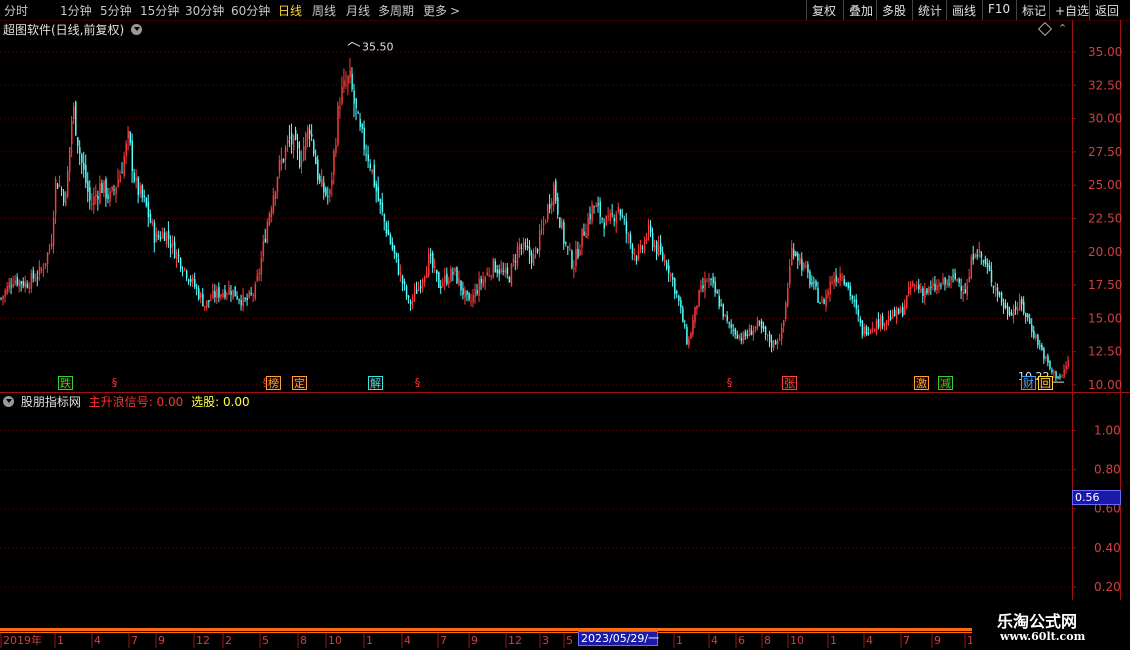 This screenshot has width=1130, height=650. I want to click on max-price-label: 35.50, so click(378, 46).